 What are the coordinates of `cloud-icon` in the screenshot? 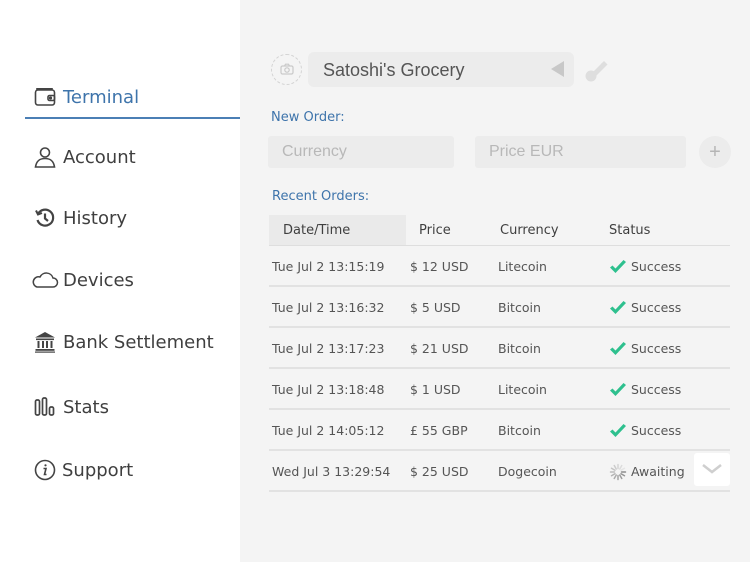 It's located at (45, 280).